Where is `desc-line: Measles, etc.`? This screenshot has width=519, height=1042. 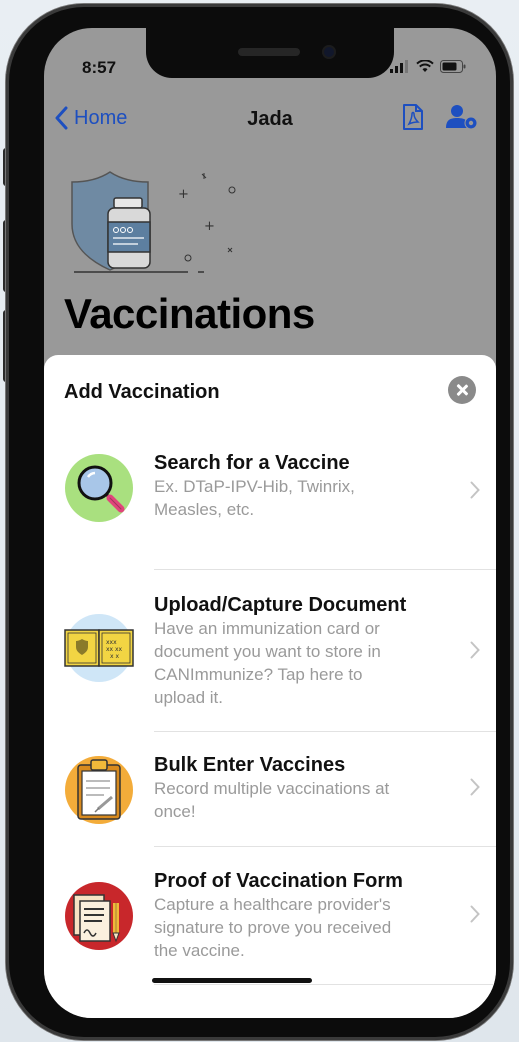
desc-line: Measles, etc. is located at coordinates (204, 509).